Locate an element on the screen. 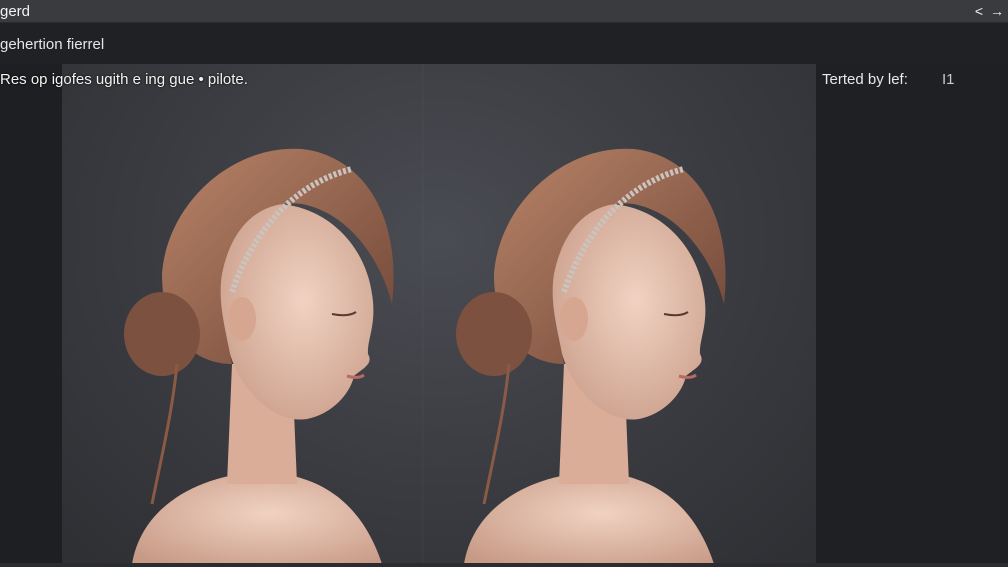 This screenshot has height=567, width=1008. prompt-text: Res op igofes ugith e ing gue • pilote. is located at coordinates (124, 79).